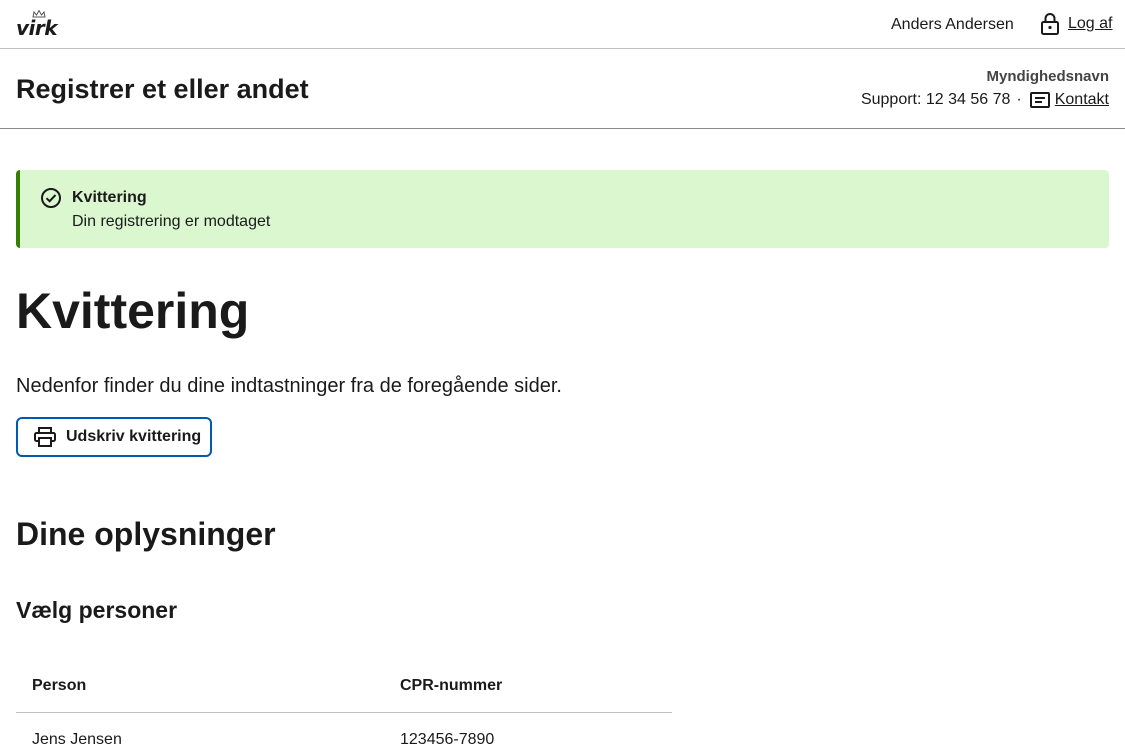 The width and height of the screenshot is (1125, 745). Describe the element at coordinates (1039, 100) in the screenshot. I see `contact-icon` at that location.